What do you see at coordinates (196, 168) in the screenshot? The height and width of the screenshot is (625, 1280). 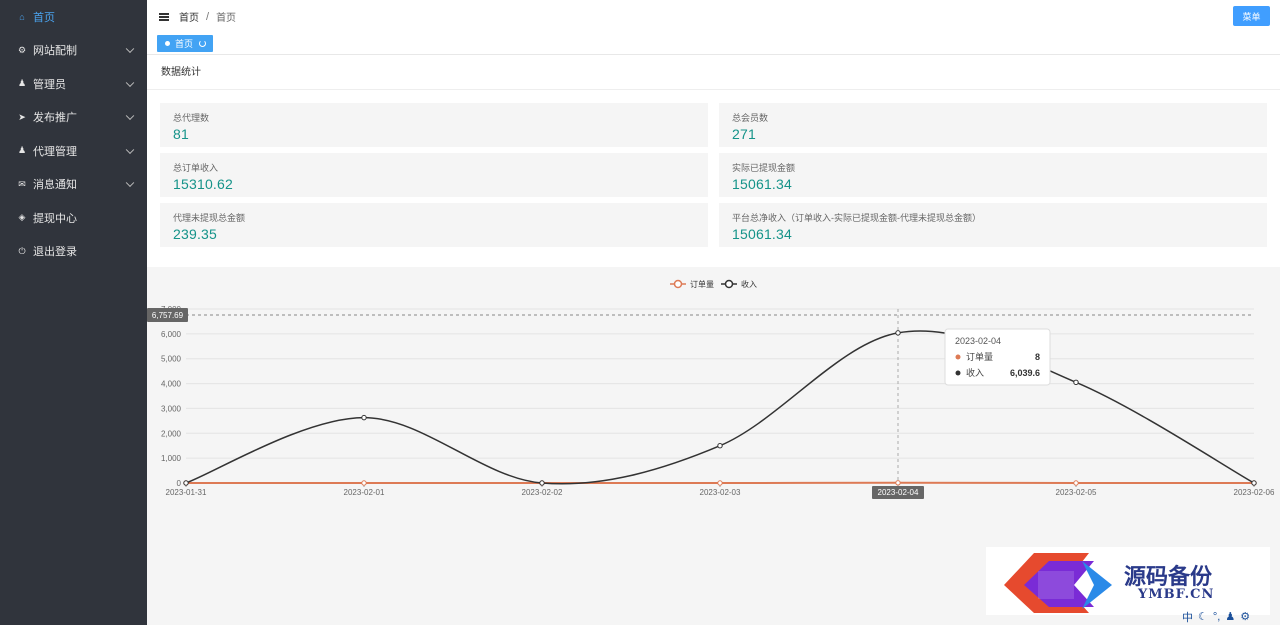 I see `stat-label: 总订单收入` at bounding box center [196, 168].